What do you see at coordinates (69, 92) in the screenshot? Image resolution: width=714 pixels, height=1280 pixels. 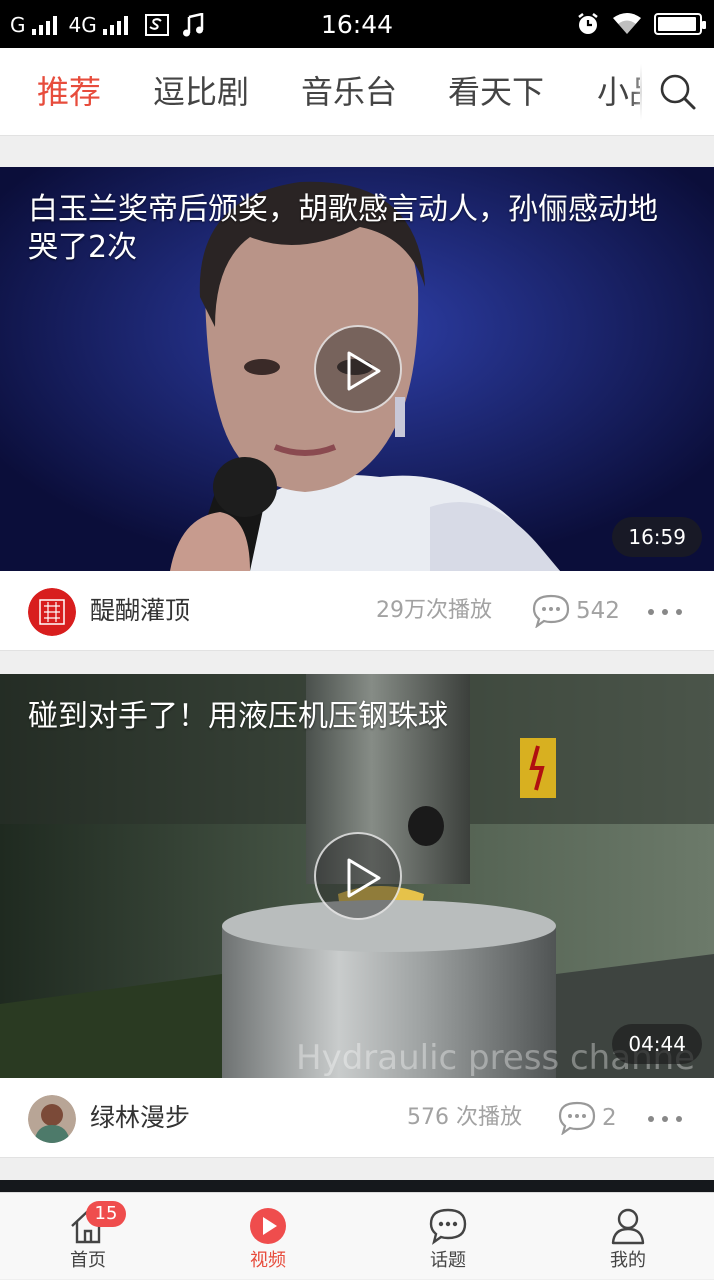 I see `tab-recommend: 推荐` at bounding box center [69, 92].